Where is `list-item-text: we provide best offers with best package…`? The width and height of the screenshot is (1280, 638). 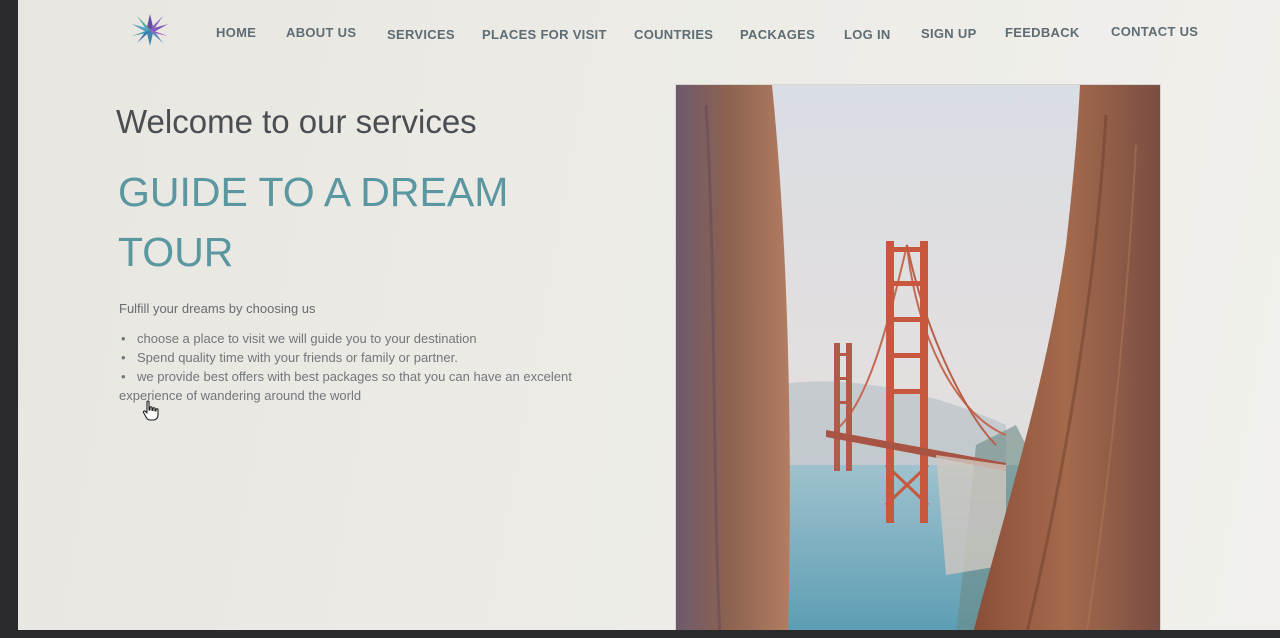 list-item-text: we provide best offers with best package… is located at coordinates (354, 376).